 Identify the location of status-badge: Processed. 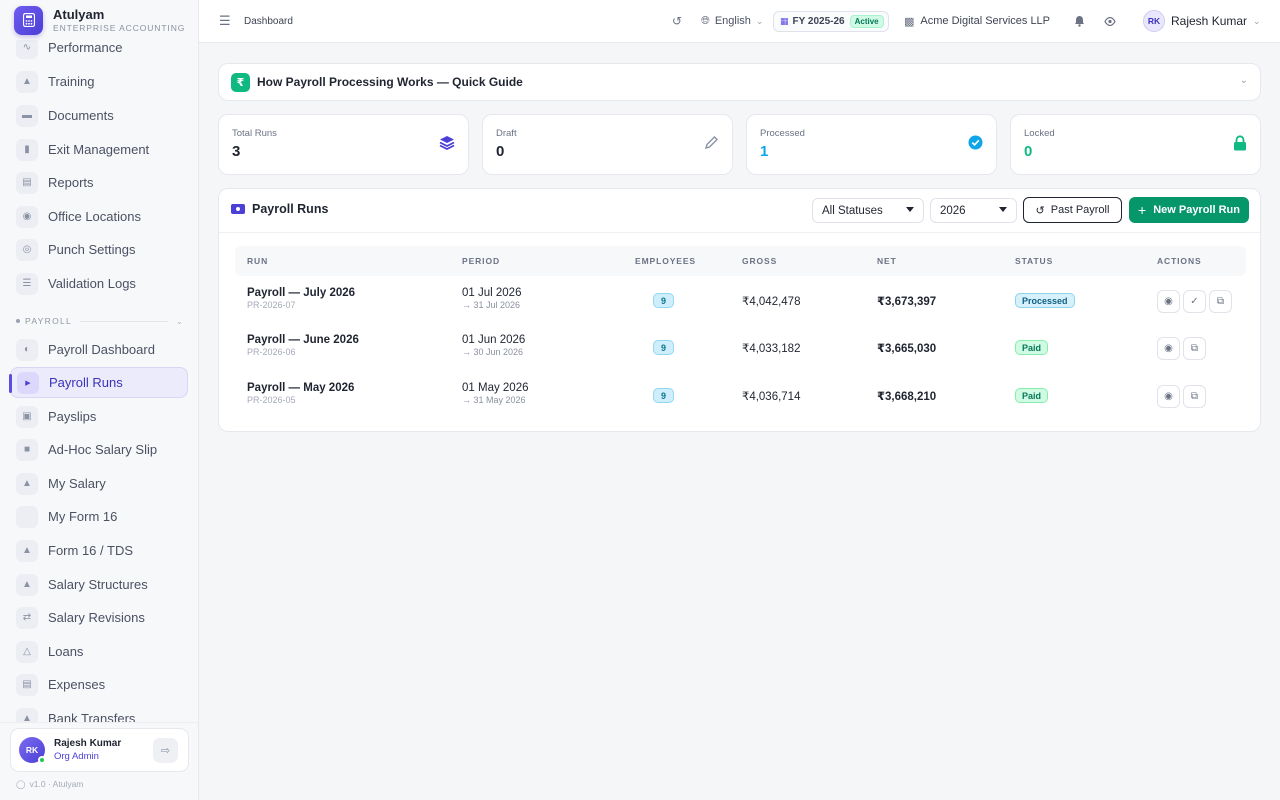
(1045, 300).